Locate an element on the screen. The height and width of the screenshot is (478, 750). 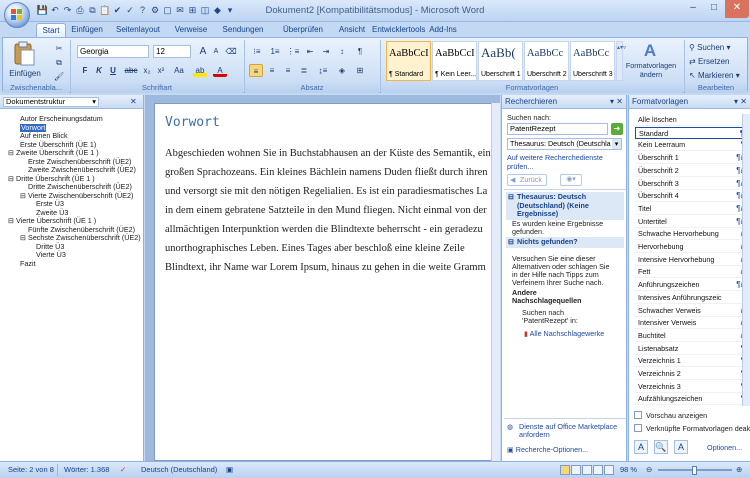
zoom-level: 98 % is located at coordinates (628, 469).